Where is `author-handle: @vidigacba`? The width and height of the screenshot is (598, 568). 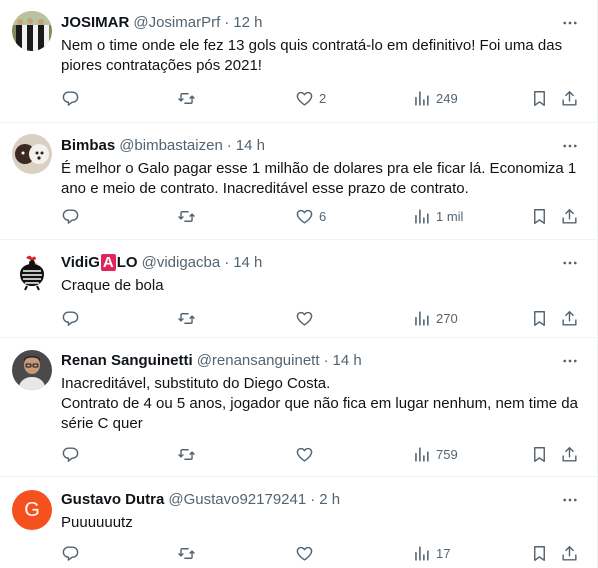 author-handle: @vidigacba is located at coordinates (181, 262).